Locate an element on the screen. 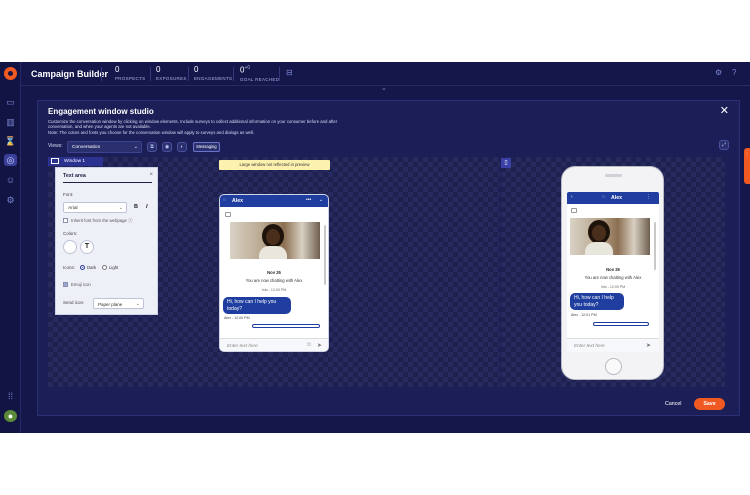  icons-dark-radio is located at coordinates (82, 267).